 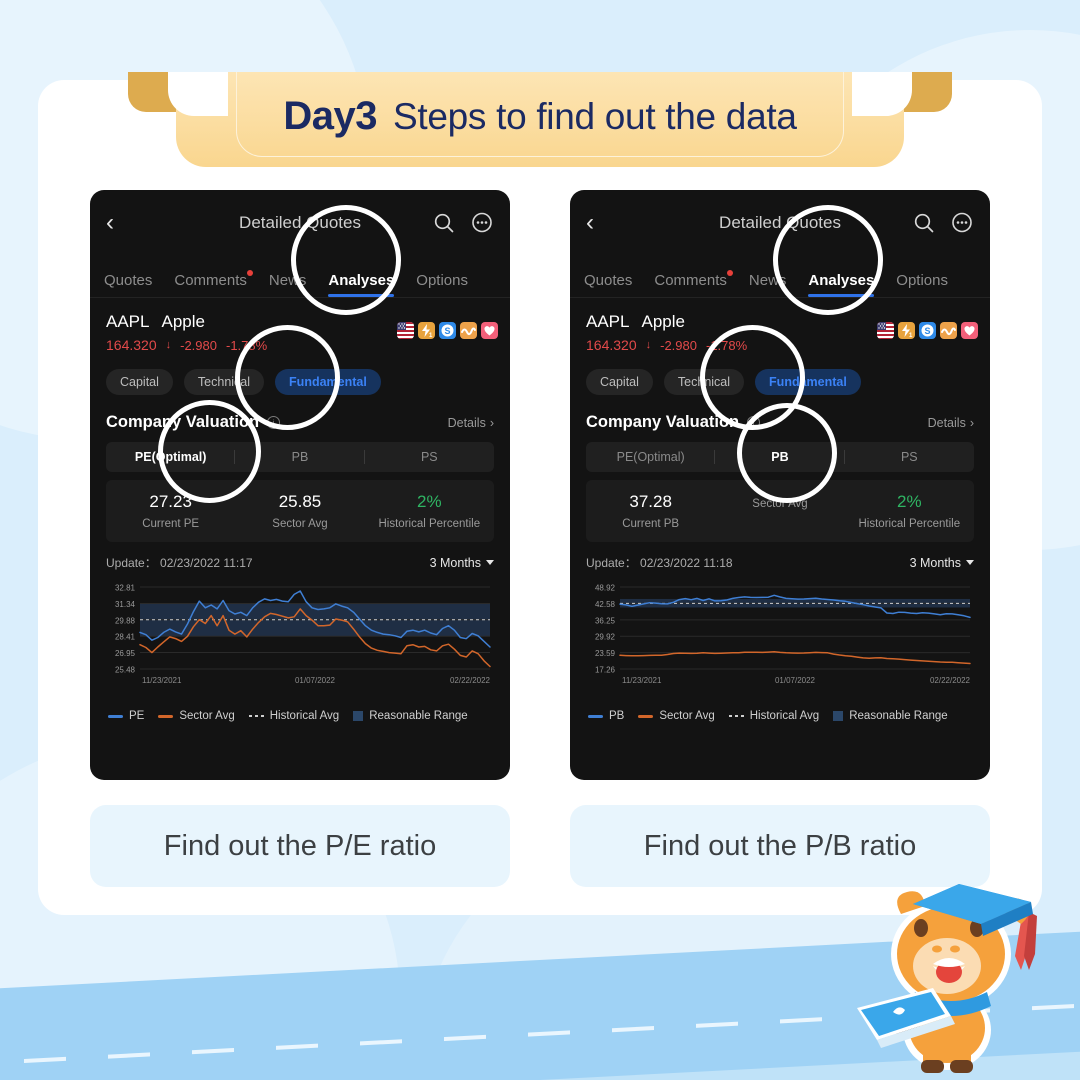 I want to click on waveform-icon, so click(x=468, y=330).